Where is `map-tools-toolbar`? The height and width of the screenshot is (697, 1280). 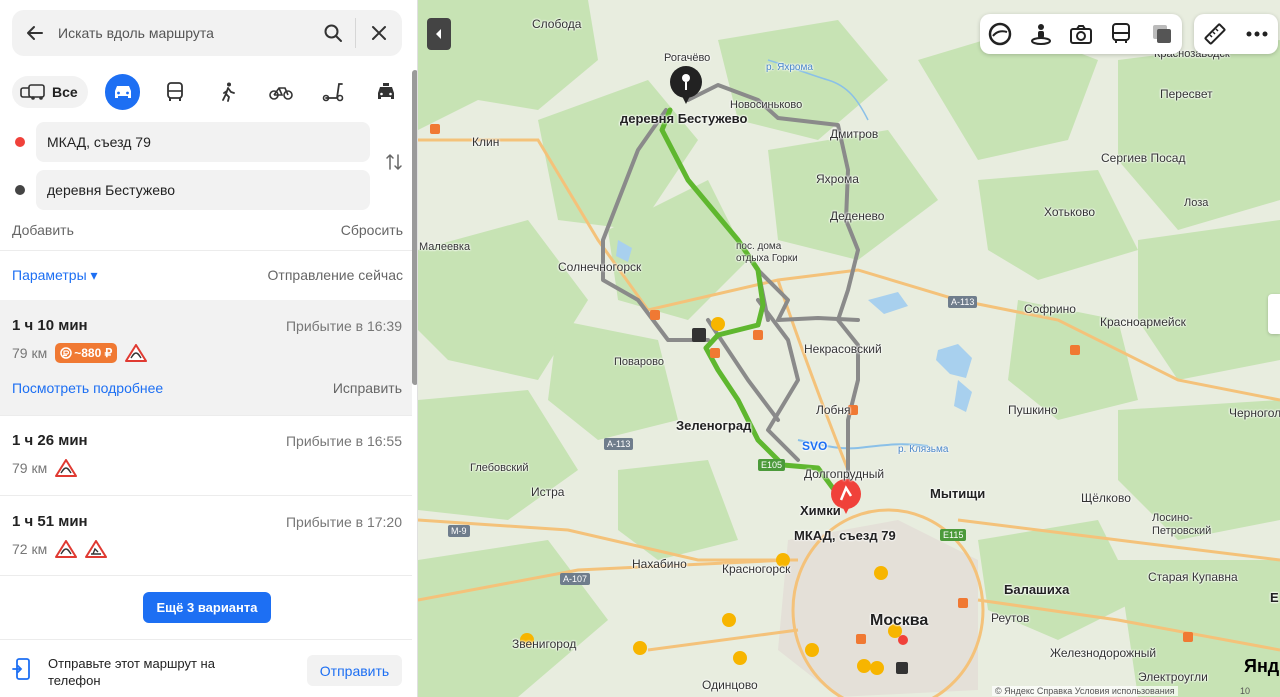 map-tools-toolbar is located at coordinates (1236, 34).